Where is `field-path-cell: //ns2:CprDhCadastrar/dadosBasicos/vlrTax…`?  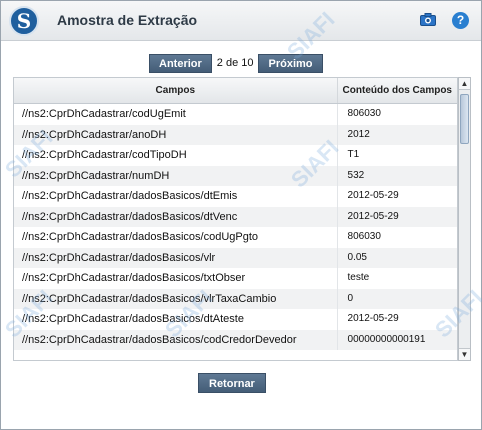 field-path-cell: //ns2:CprDhCadastrar/dadosBasicos/vlrTax… is located at coordinates (176, 298).